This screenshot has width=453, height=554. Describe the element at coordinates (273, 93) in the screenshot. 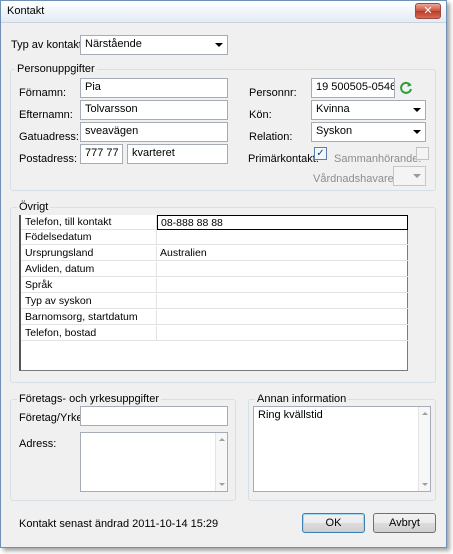

I see `person-nr-label: Personnr:` at that location.